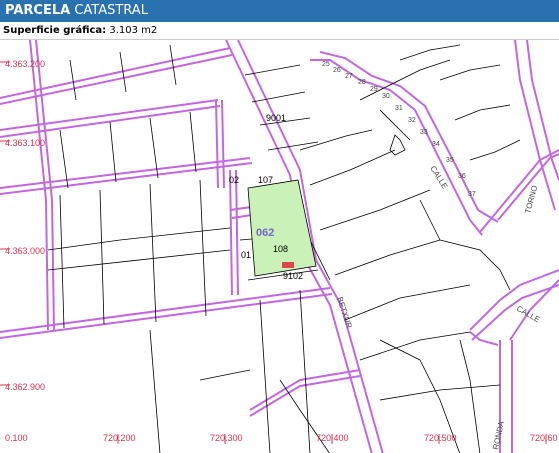 Image resolution: width=559 pixels, height=453 pixels. Describe the element at coordinates (399, 108) in the screenshot. I see `svg-text: 31` at that location.